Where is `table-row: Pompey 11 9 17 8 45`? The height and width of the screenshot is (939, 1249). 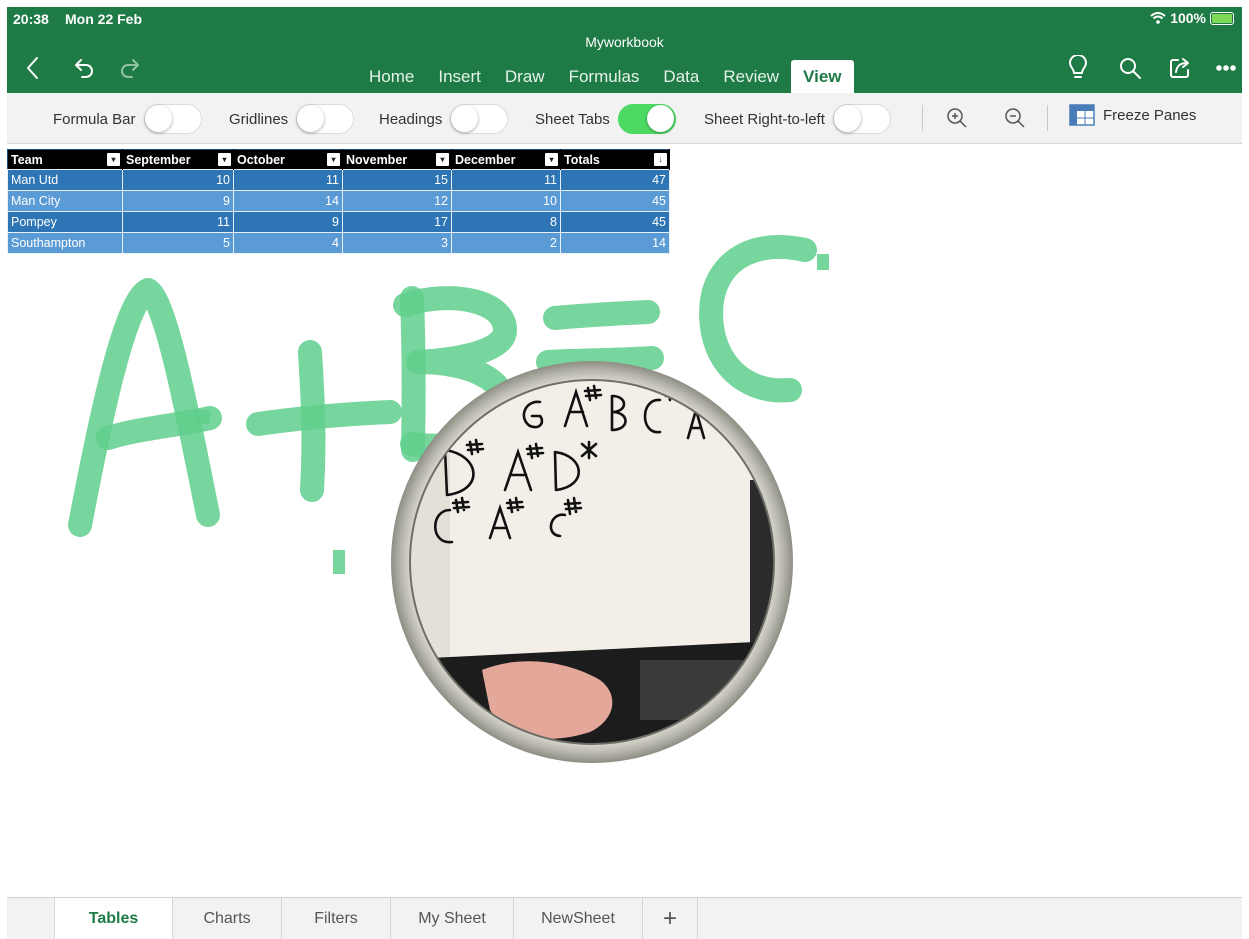 table-row: Pompey 11 9 17 8 45 is located at coordinates (338, 222).